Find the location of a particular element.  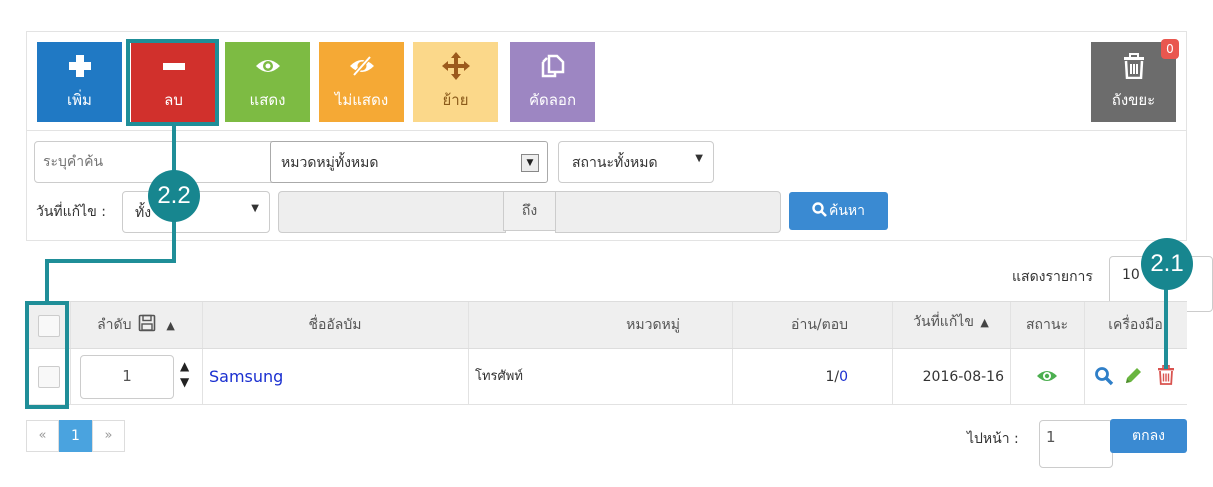

status-select-value: สถานะทั้งหมด is located at coordinates (615, 163).